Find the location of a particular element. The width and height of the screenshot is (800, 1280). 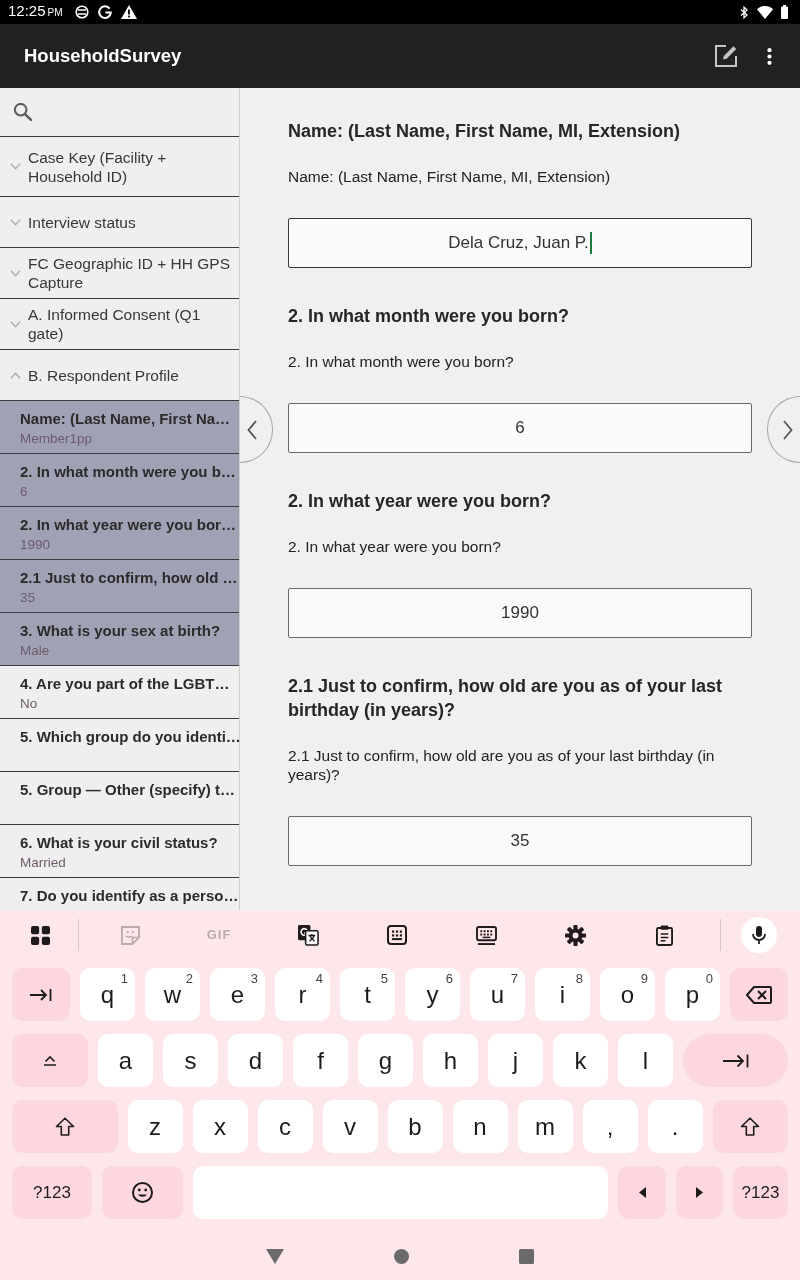

keyboard-key: q 1 is located at coordinates (107, 994).